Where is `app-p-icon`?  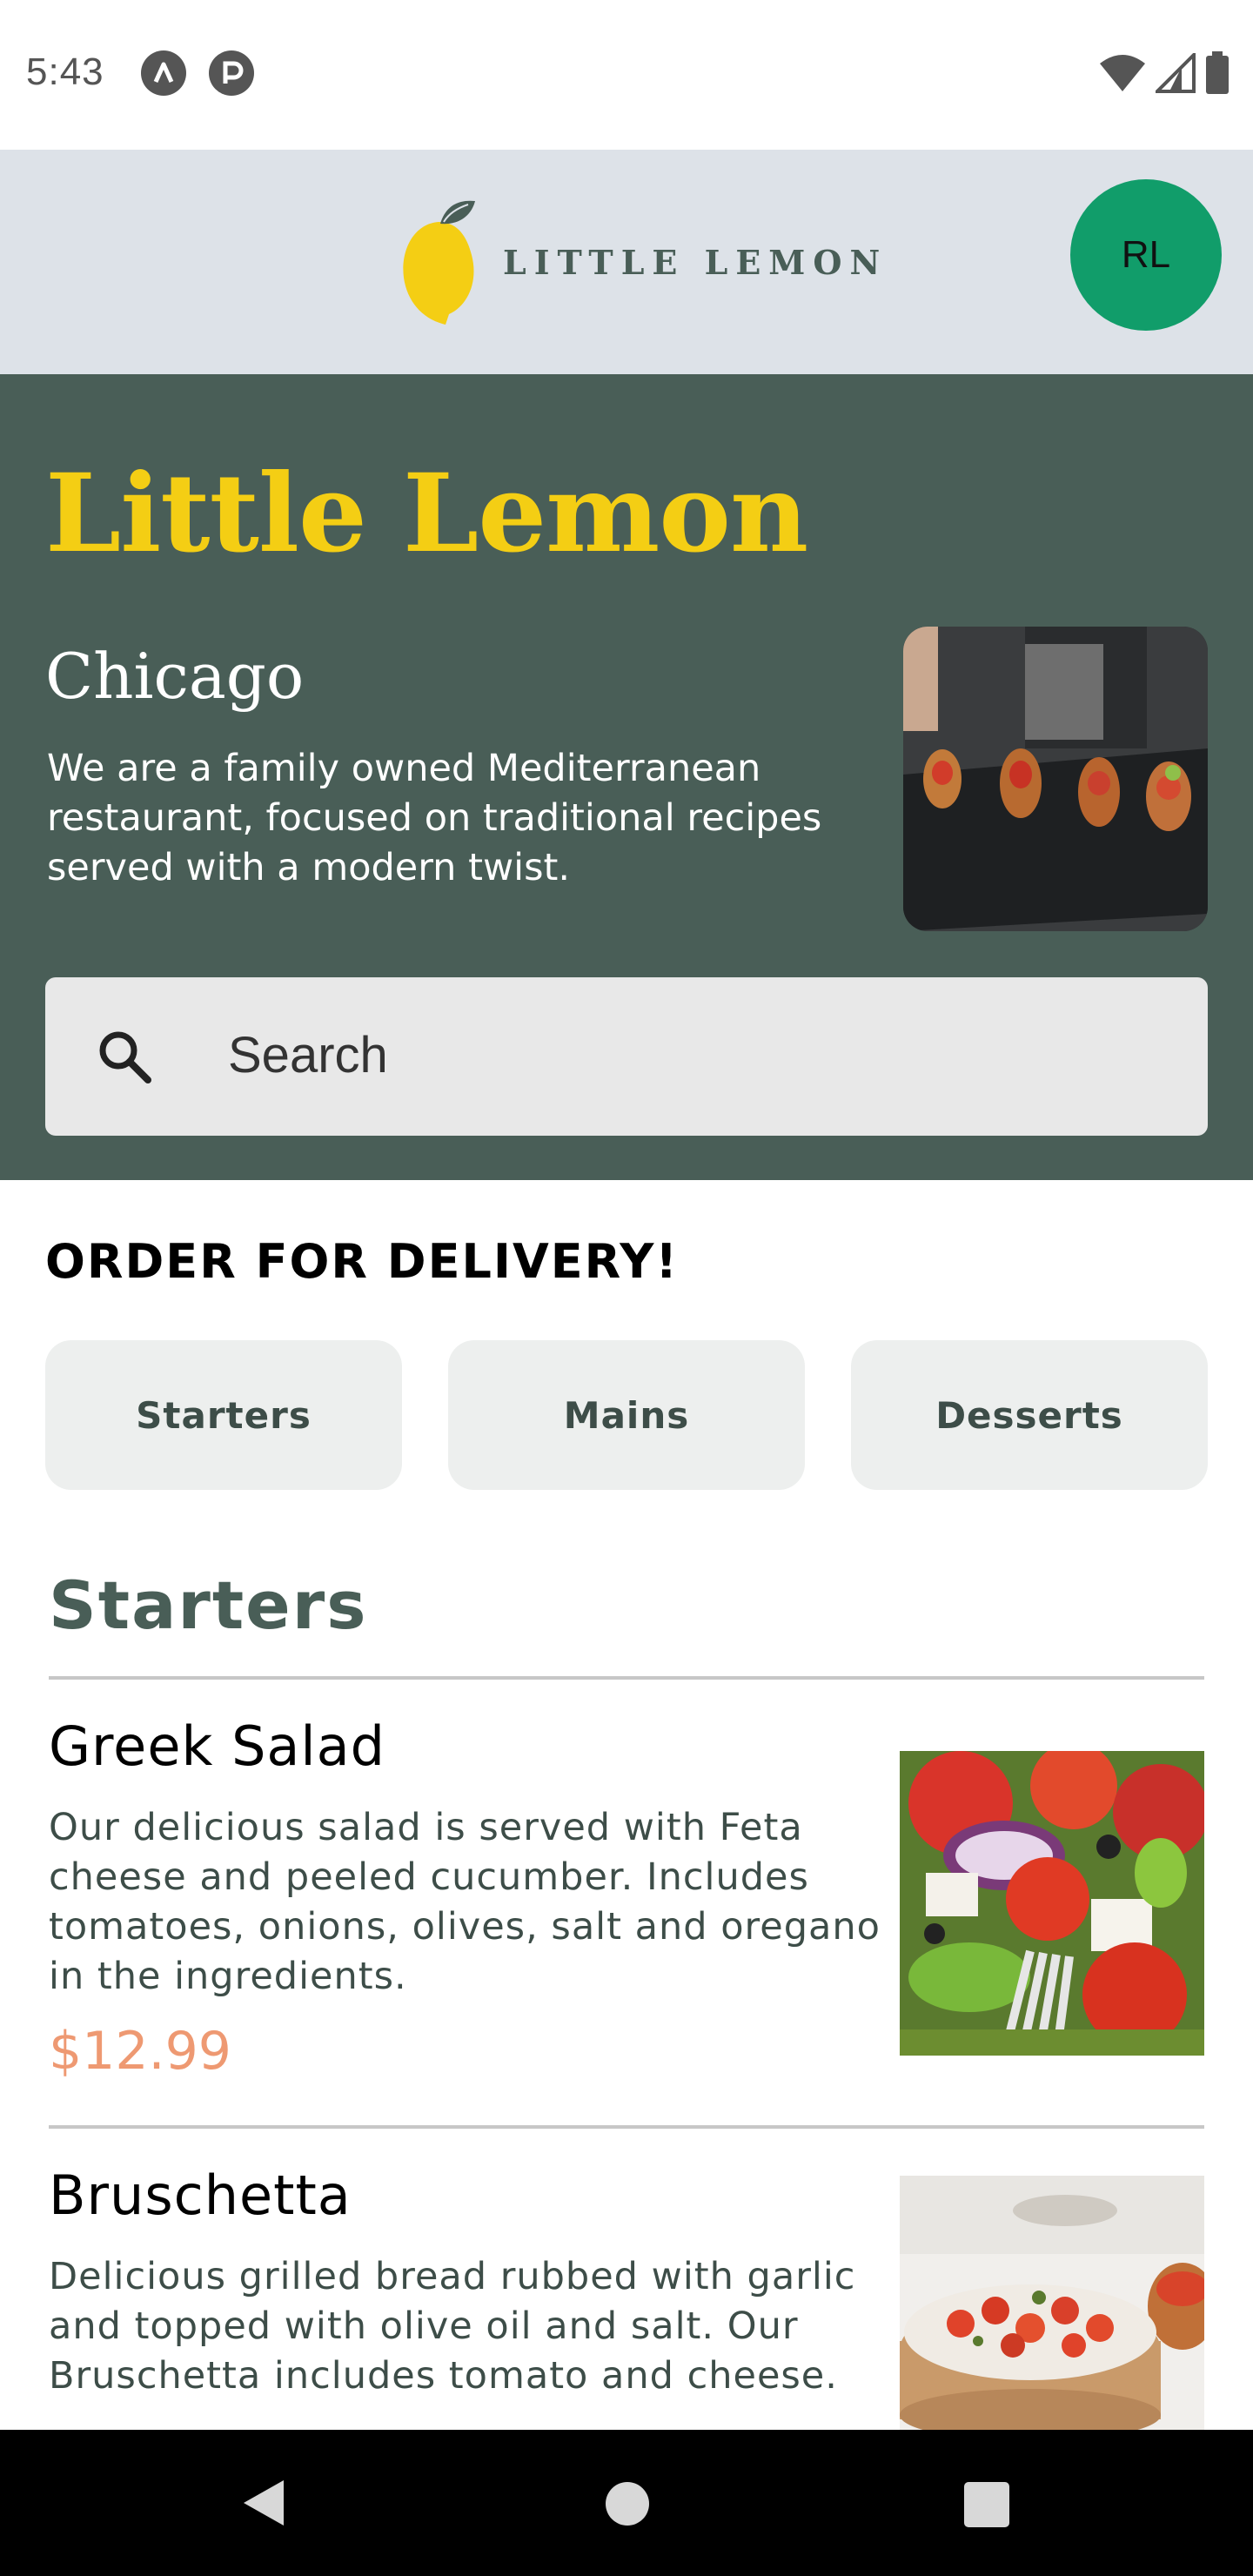
app-p-icon is located at coordinates (231, 73).